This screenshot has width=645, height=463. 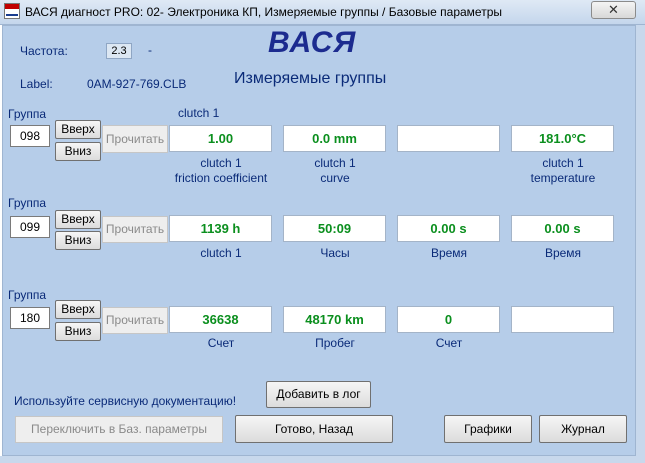 I want to click on value-cell: 181.0°C, so click(x=562, y=138).